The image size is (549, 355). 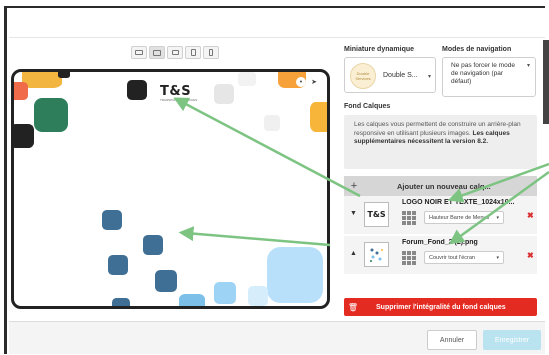 What do you see at coordinates (224, 94) in the screenshot?
I see `shape-grey` at bounding box center [224, 94].